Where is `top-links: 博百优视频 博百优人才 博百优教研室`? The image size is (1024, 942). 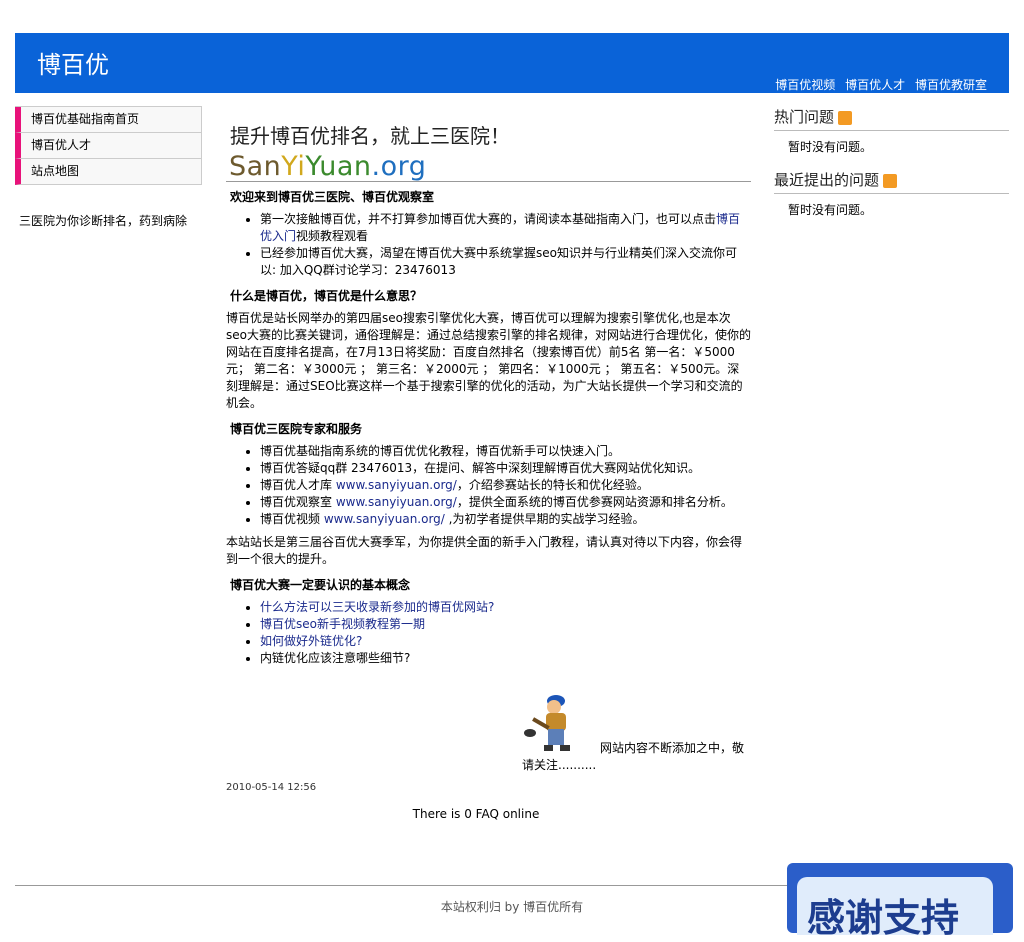
top-links: 博百优视频 博百优人才 博百优教研室 is located at coordinates (878, 84).